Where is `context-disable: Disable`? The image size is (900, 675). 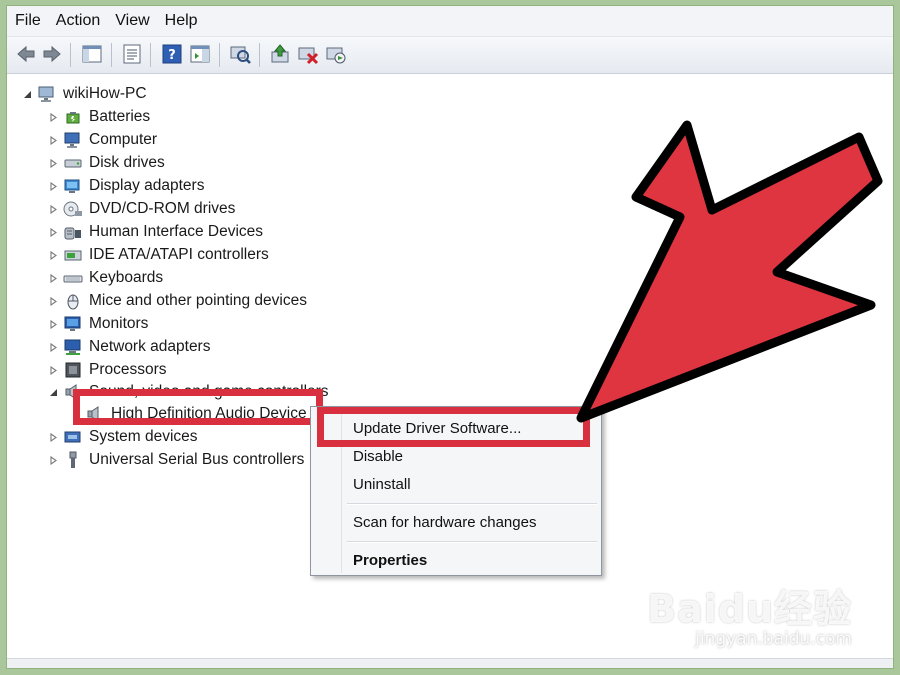 context-disable: Disable is located at coordinates (378, 456).